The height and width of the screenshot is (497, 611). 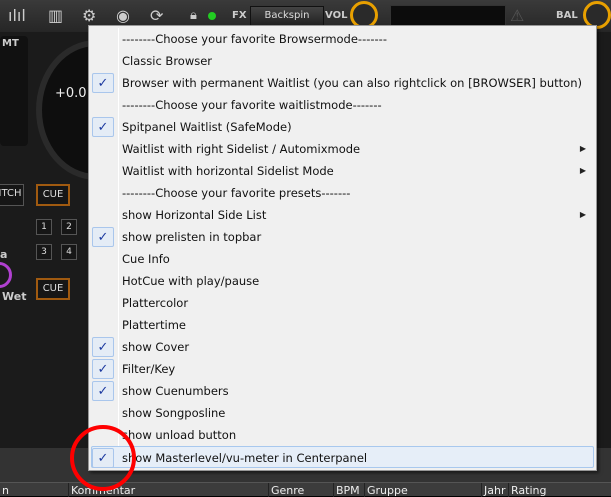 I want to click on column-header: n, so click(x=34, y=490).